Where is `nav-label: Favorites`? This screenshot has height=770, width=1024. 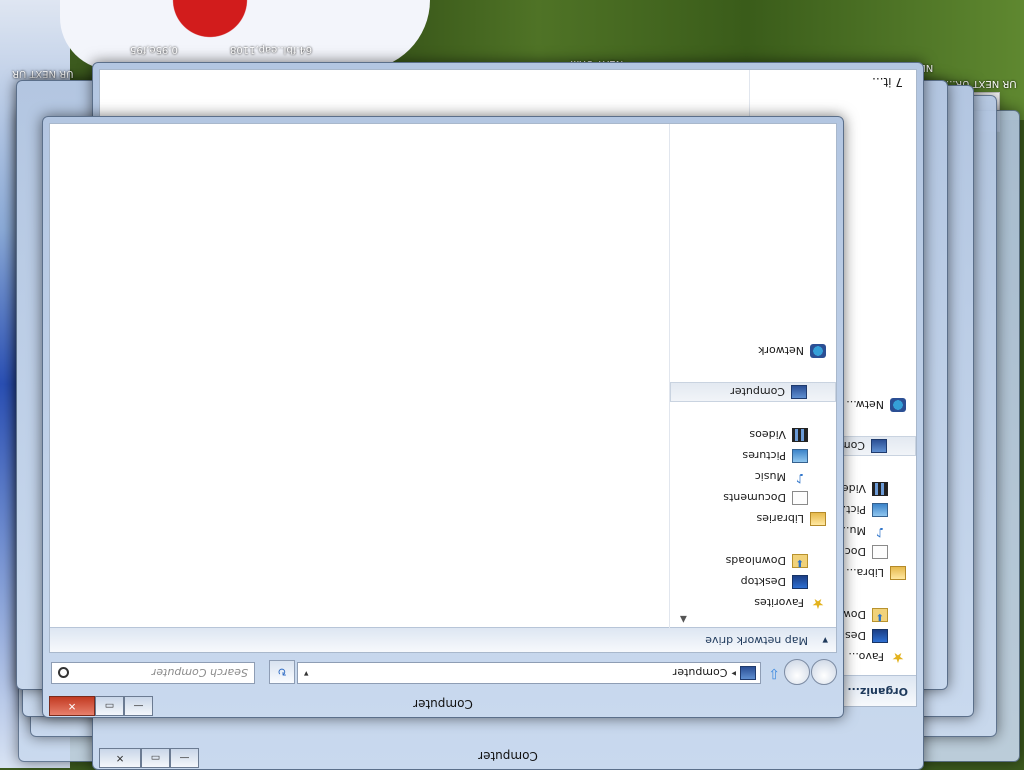 nav-label: Favorites is located at coordinates (779, 603).